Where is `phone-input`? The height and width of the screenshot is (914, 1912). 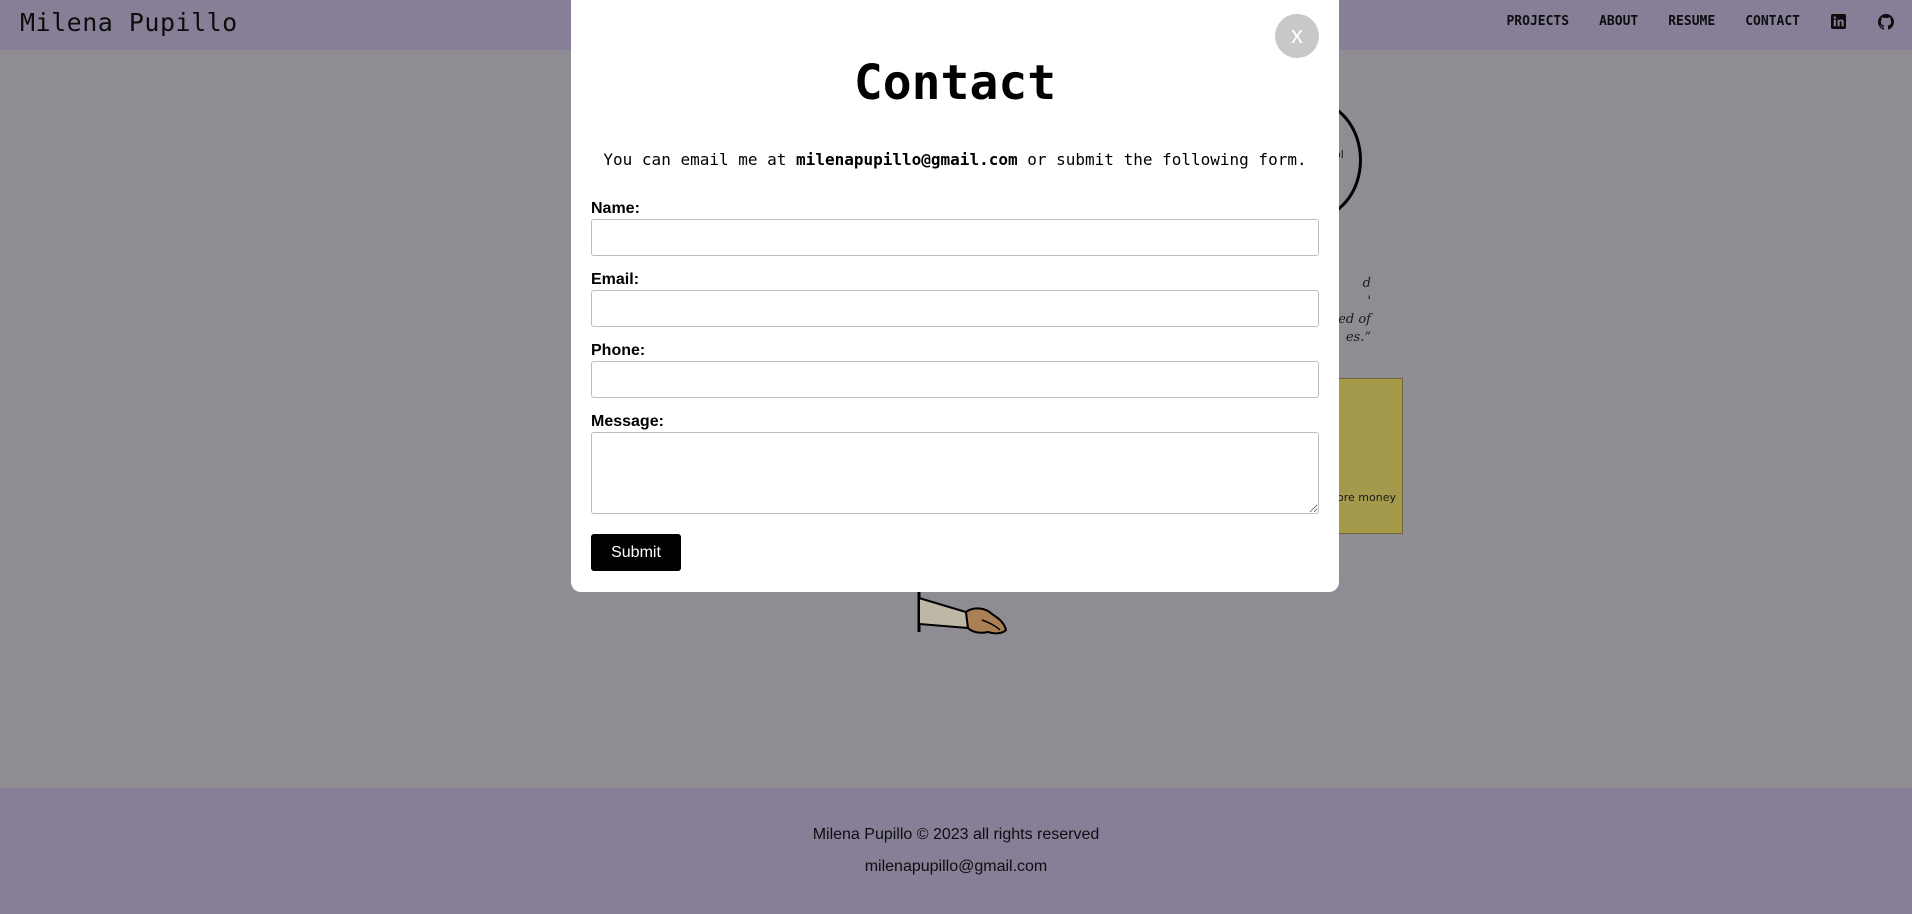
phone-input is located at coordinates (955, 379).